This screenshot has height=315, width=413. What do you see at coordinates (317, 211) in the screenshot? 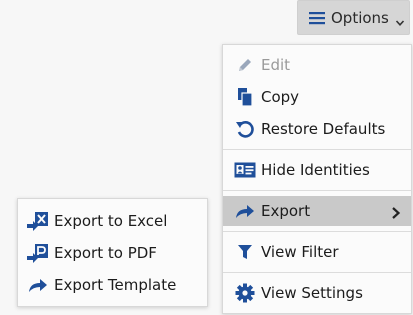
I see `menu-item-export: Export` at bounding box center [317, 211].